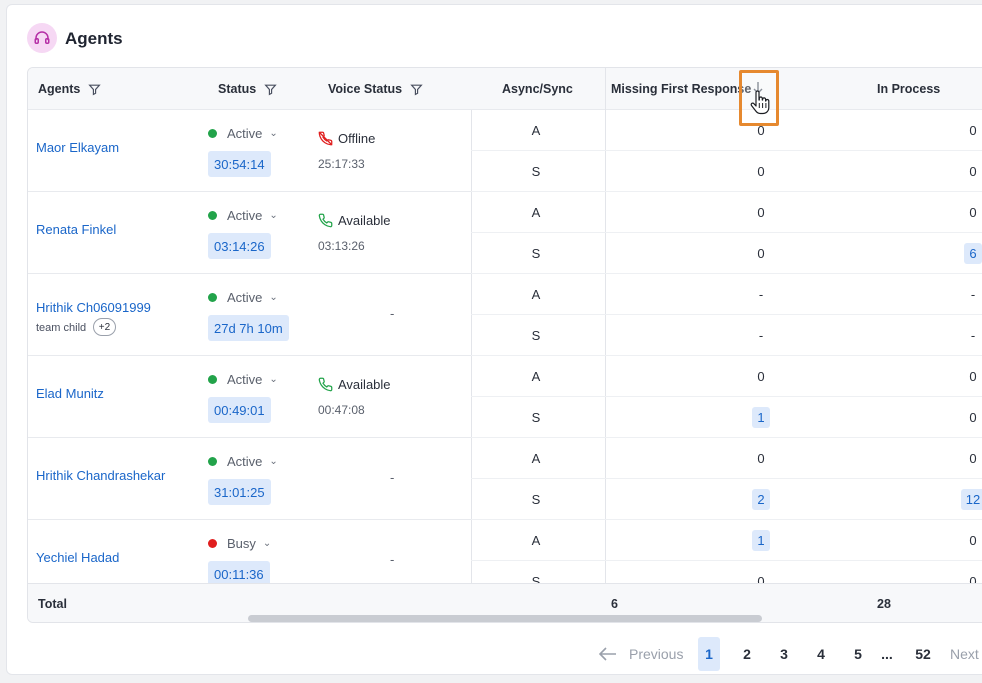  I want to click on column-header-missing-first-response: Missing First Response, so click(681, 89).